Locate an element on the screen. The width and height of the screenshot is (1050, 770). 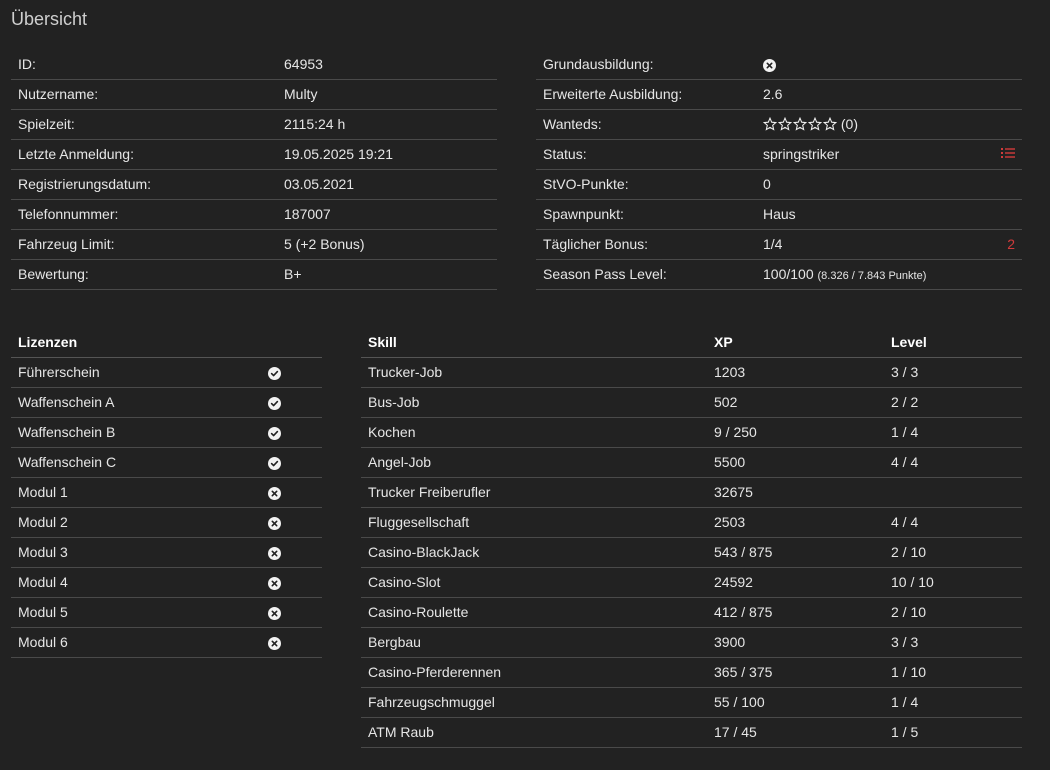
skill-row: Casino-BlackJack 543 / 875 2 / 10 is located at coordinates (691, 552).